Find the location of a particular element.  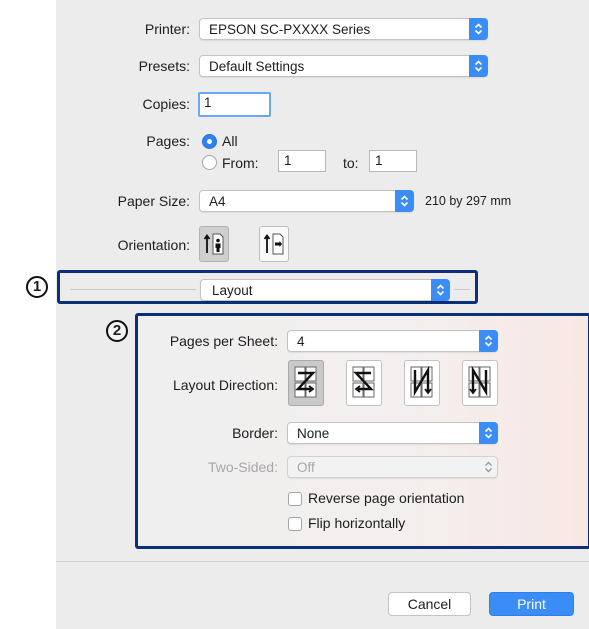

callout-number-two: 2 is located at coordinates (117, 331).